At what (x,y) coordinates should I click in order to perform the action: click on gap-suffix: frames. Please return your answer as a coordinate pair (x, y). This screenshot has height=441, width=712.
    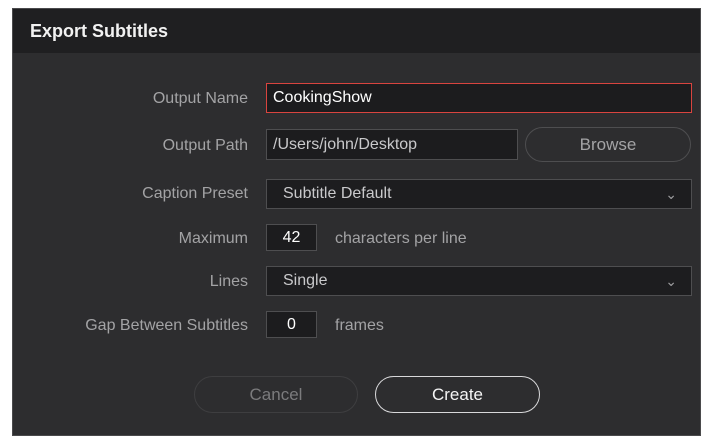
    Looking at the image, I should click on (359, 325).